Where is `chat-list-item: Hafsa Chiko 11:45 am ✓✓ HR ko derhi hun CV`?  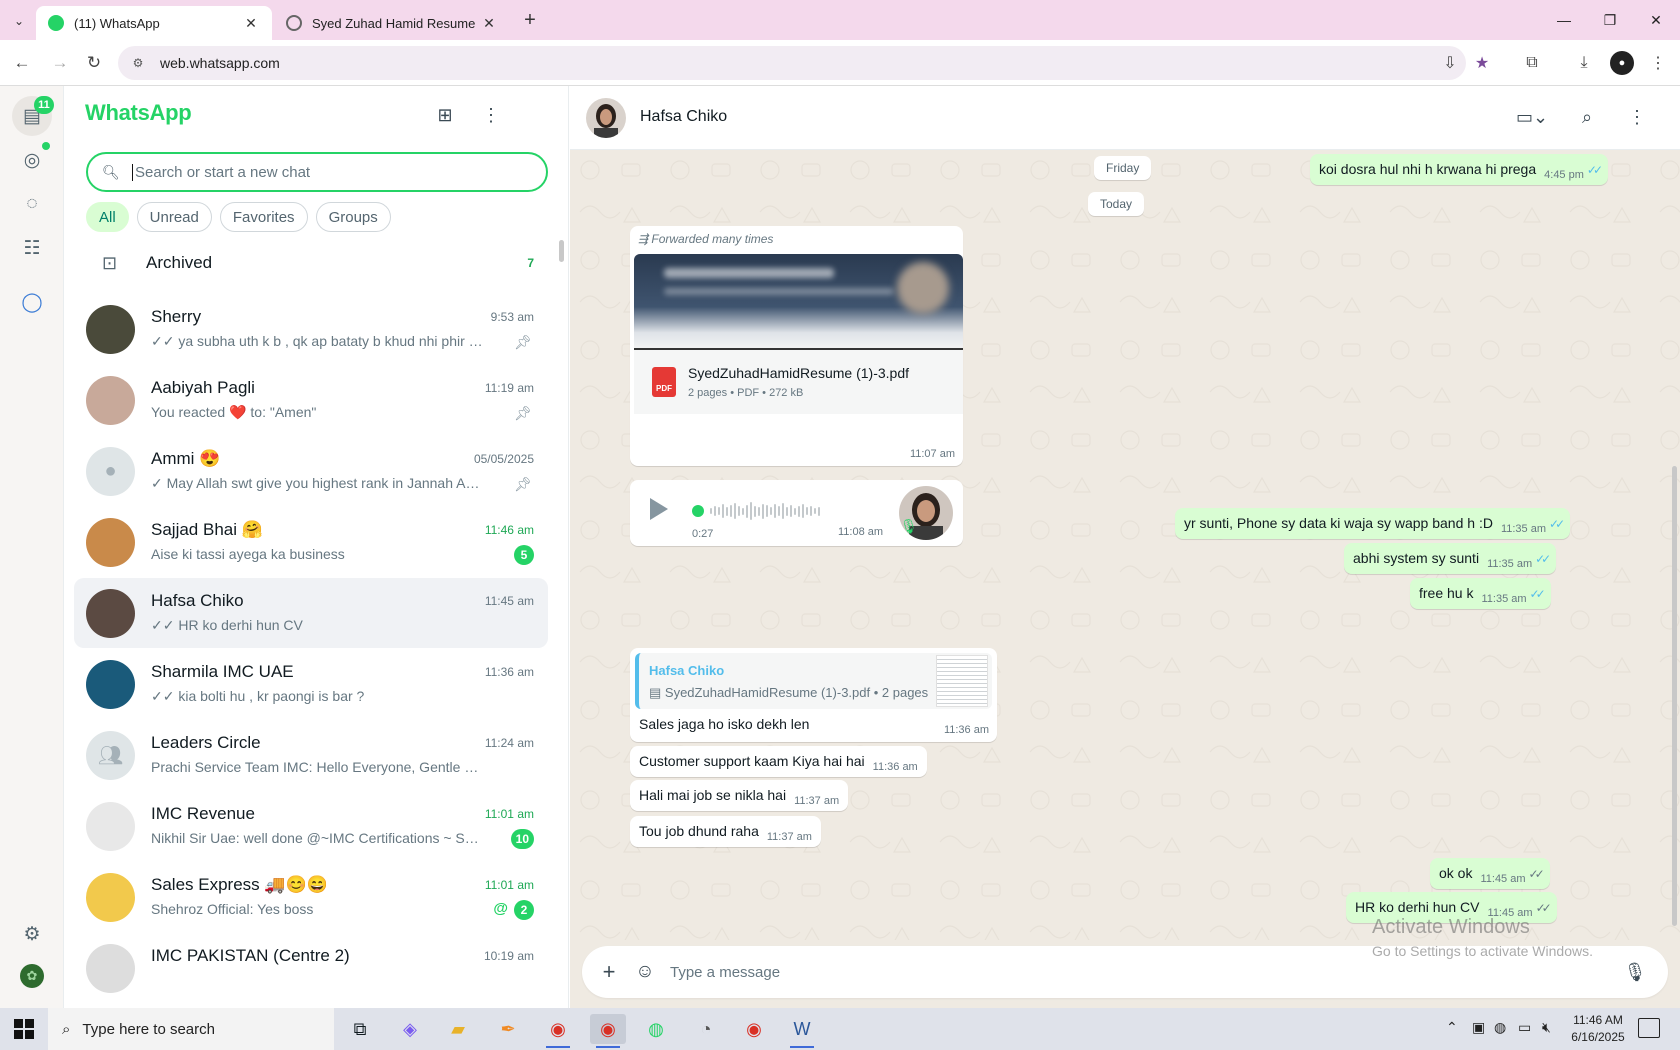 chat-list-item: Hafsa Chiko 11:45 am ✓✓ HR ko derhi hun CV is located at coordinates (311, 613).